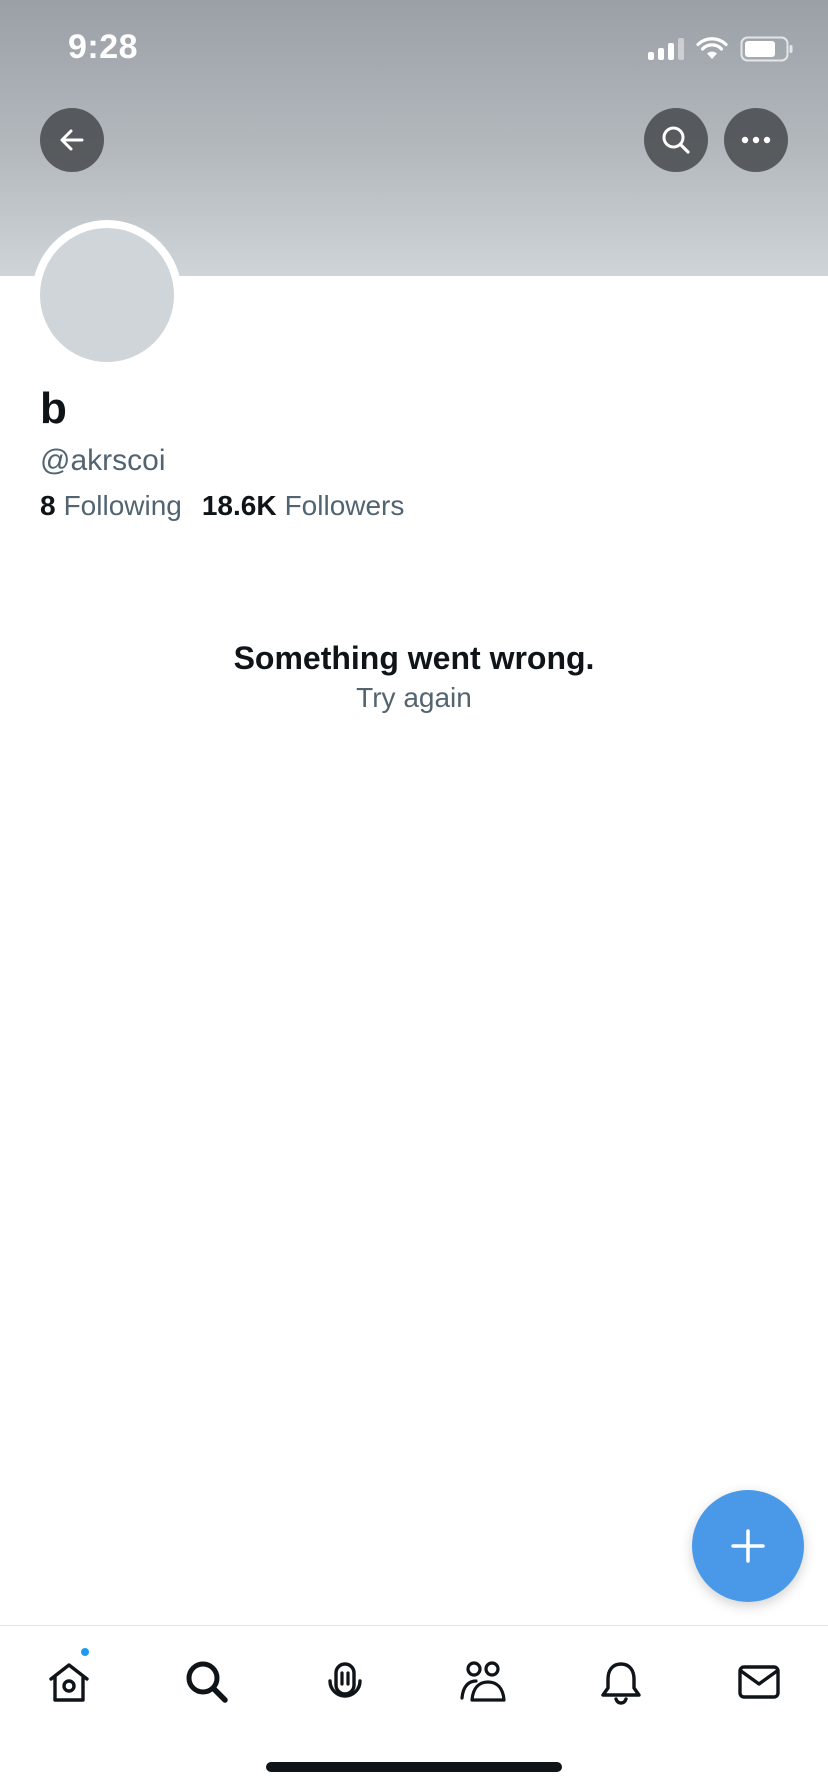 This screenshot has width=828, height=1792. I want to click on tab-messages, so click(759, 1682).